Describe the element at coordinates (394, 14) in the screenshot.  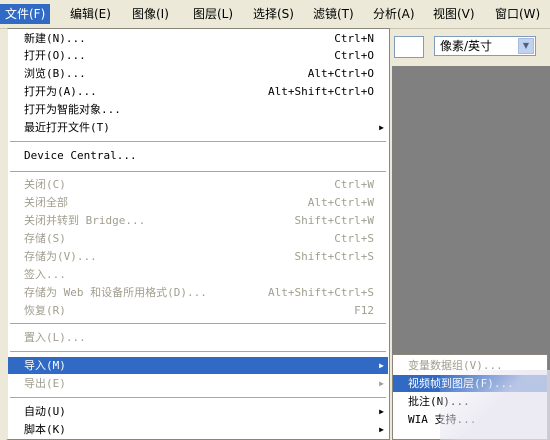
I see `menu-analysis: 分析(A)` at that location.